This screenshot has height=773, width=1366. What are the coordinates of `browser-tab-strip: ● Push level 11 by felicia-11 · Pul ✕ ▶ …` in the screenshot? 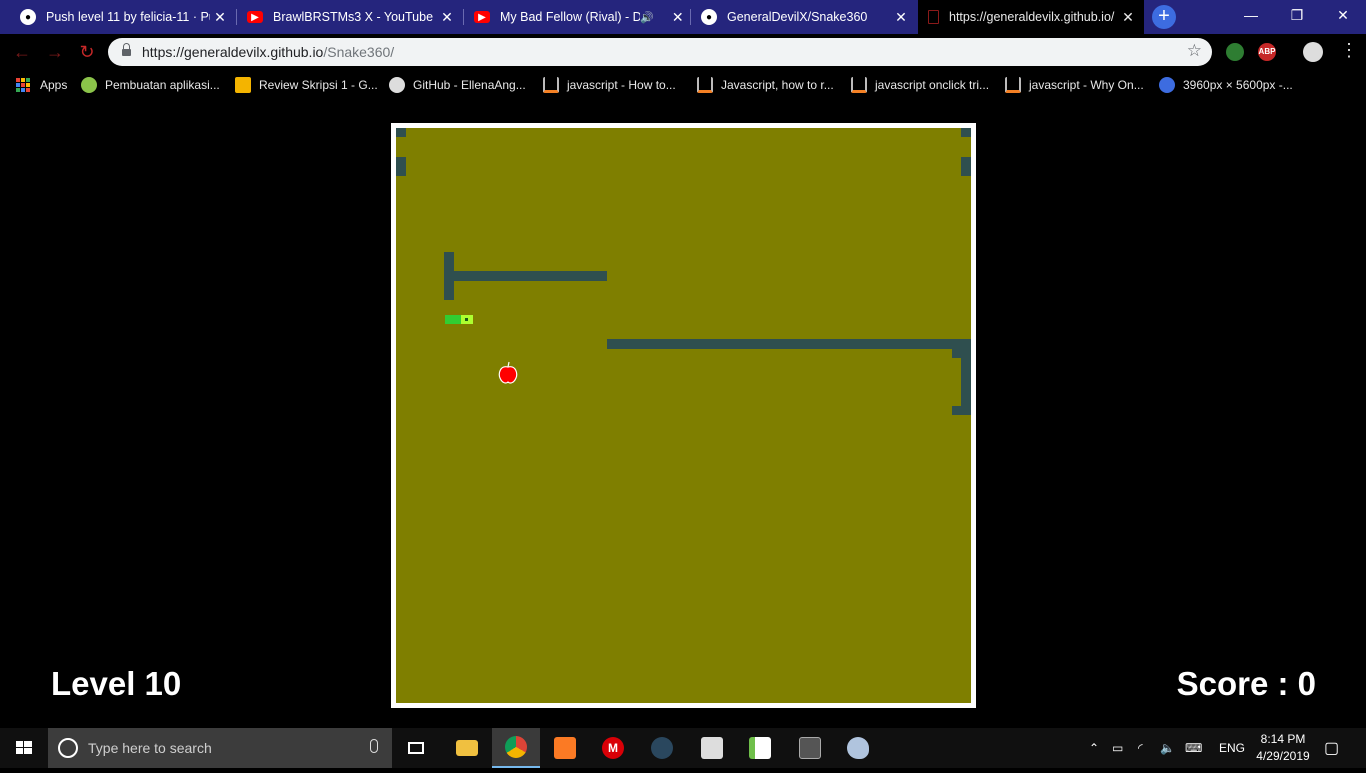 It's located at (683, 17).